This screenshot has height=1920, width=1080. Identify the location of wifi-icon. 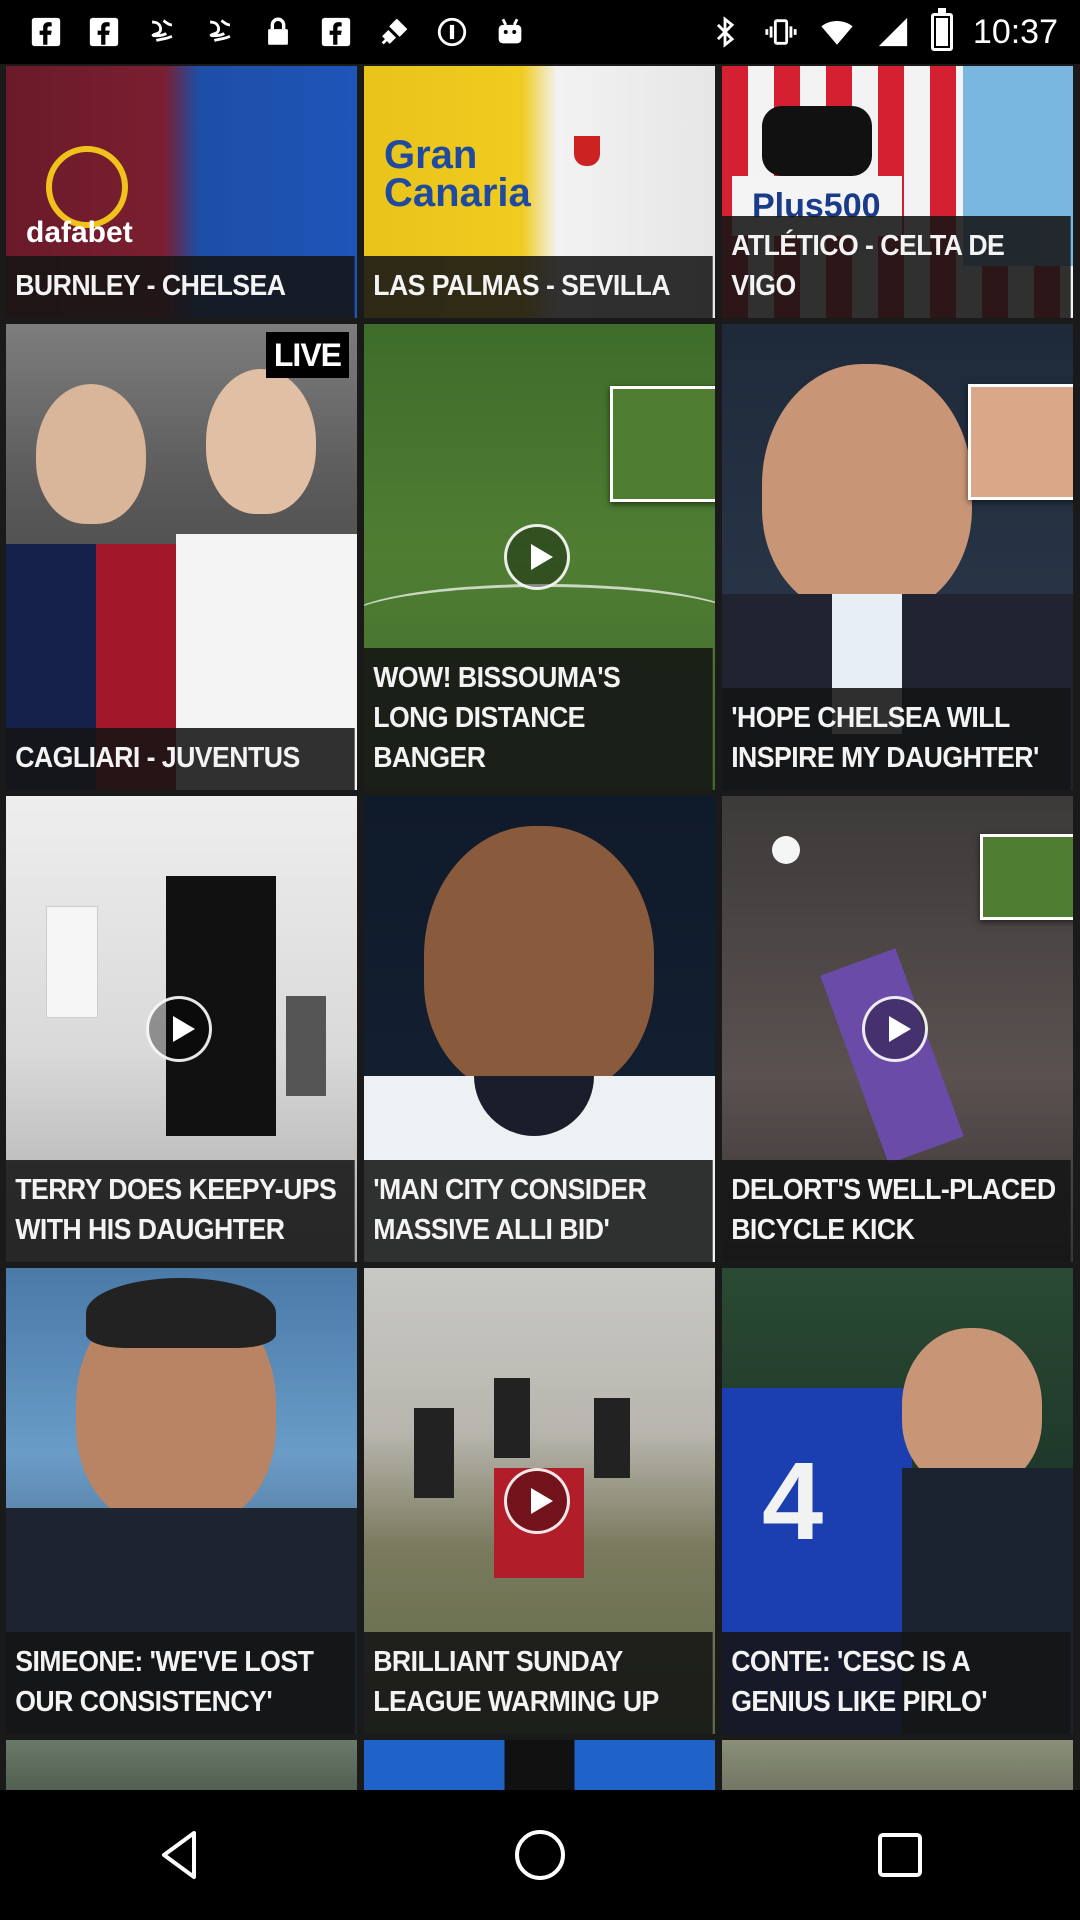
(837, 32).